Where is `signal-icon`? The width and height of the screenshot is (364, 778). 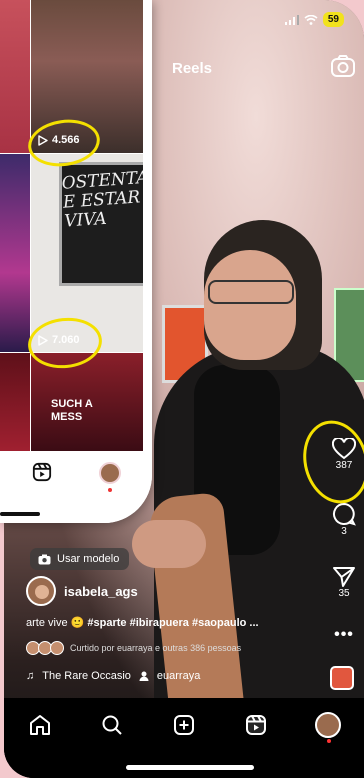 signal-icon is located at coordinates (291, 19).